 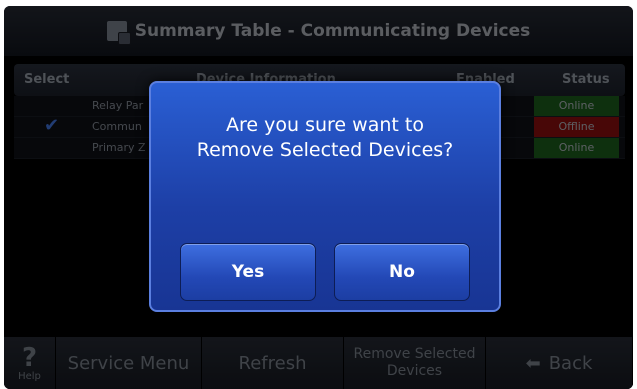 What do you see at coordinates (51, 125) in the screenshot?
I see `check-icon: ✔` at bounding box center [51, 125].